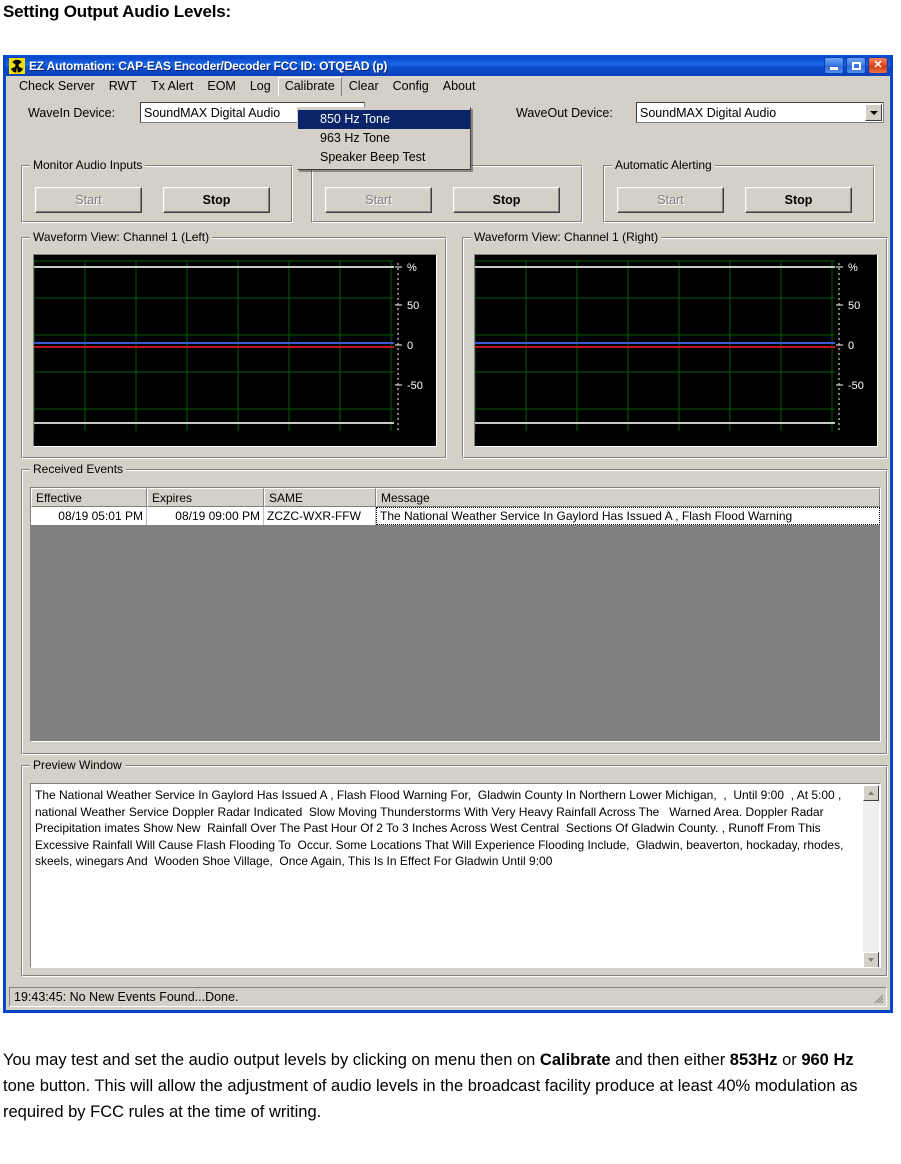 The width and height of the screenshot is (901, 1164). What do you see at coordinates (309, 86) in the screenshot?
I see `menu-calibrate: Calibrate` at bounding box center [309, 86].